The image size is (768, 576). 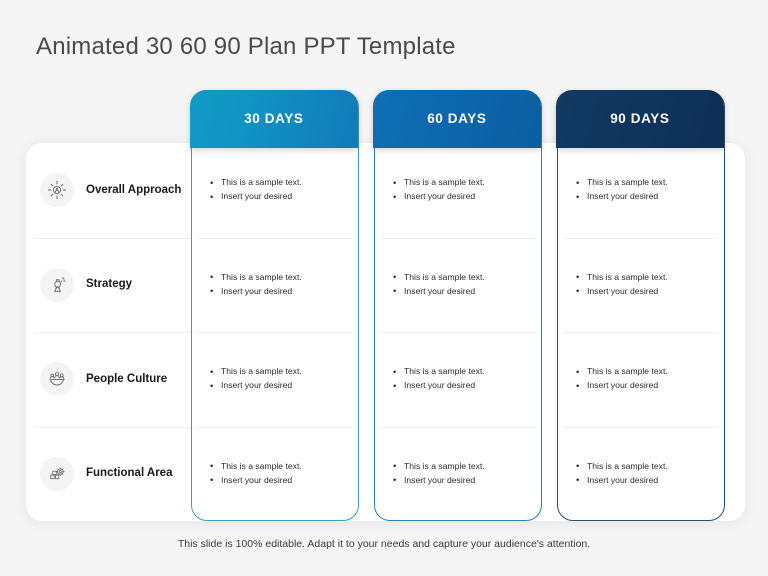 I want to click on chess-piece-icon, so click(x=57, y=284).